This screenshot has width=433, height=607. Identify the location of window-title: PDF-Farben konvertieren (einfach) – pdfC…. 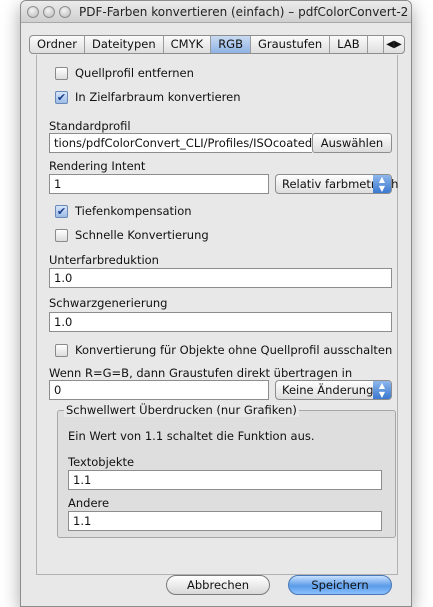
(244, 12).